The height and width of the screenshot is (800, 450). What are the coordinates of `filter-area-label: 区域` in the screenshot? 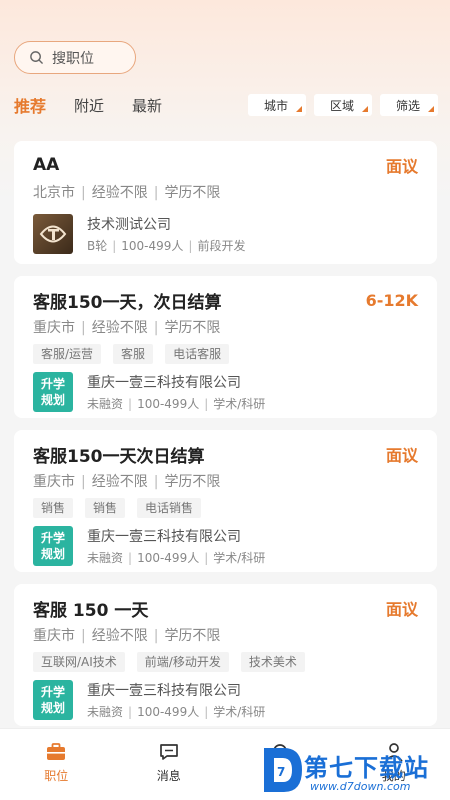 It's located at (341, 105).